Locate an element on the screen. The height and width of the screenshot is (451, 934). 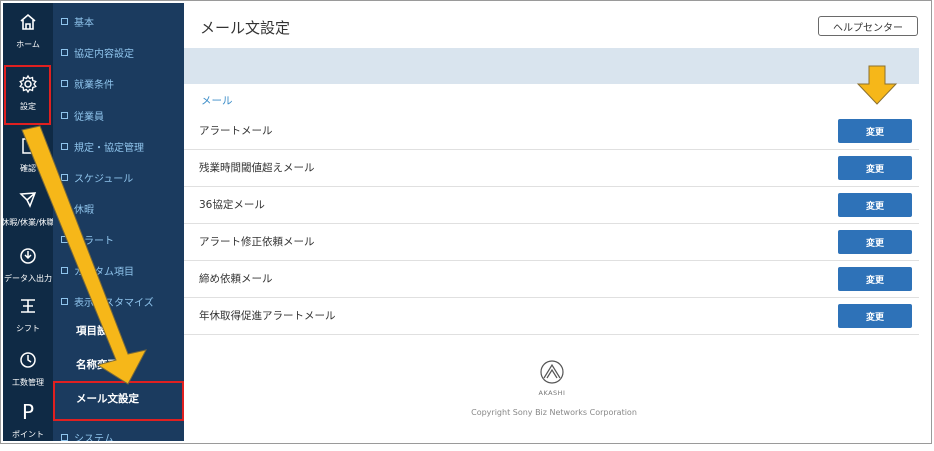
mail-row: アラートメール 変更 is located at coordinates (551, 131).